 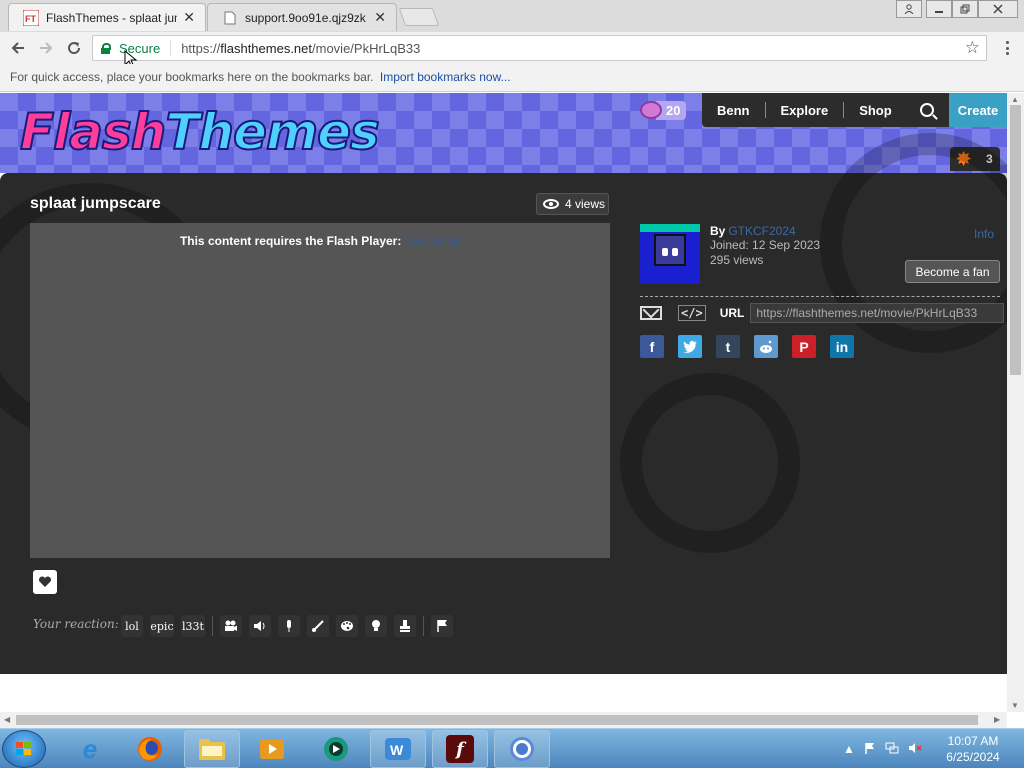 What do you see at coordinates (132, 626) in the screenshot?
I see `reaction-lol: lol` at bounding box center [132, 626].